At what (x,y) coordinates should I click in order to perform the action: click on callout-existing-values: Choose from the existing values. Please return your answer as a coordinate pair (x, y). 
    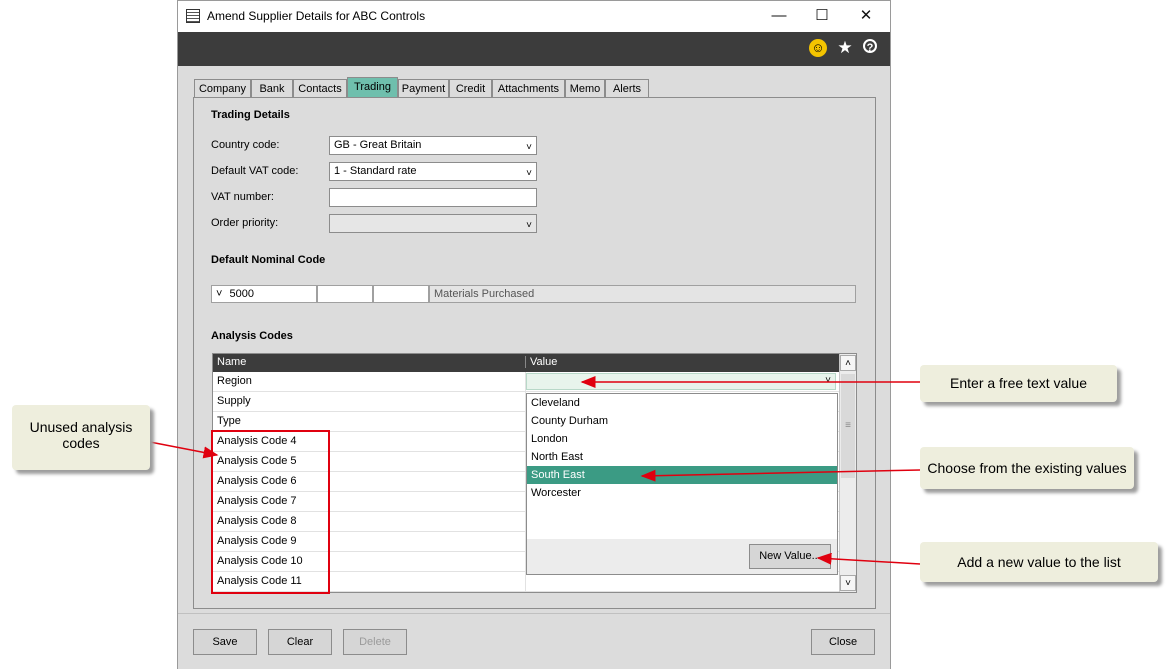
    Looking at the image, I should click on (1027, 468).